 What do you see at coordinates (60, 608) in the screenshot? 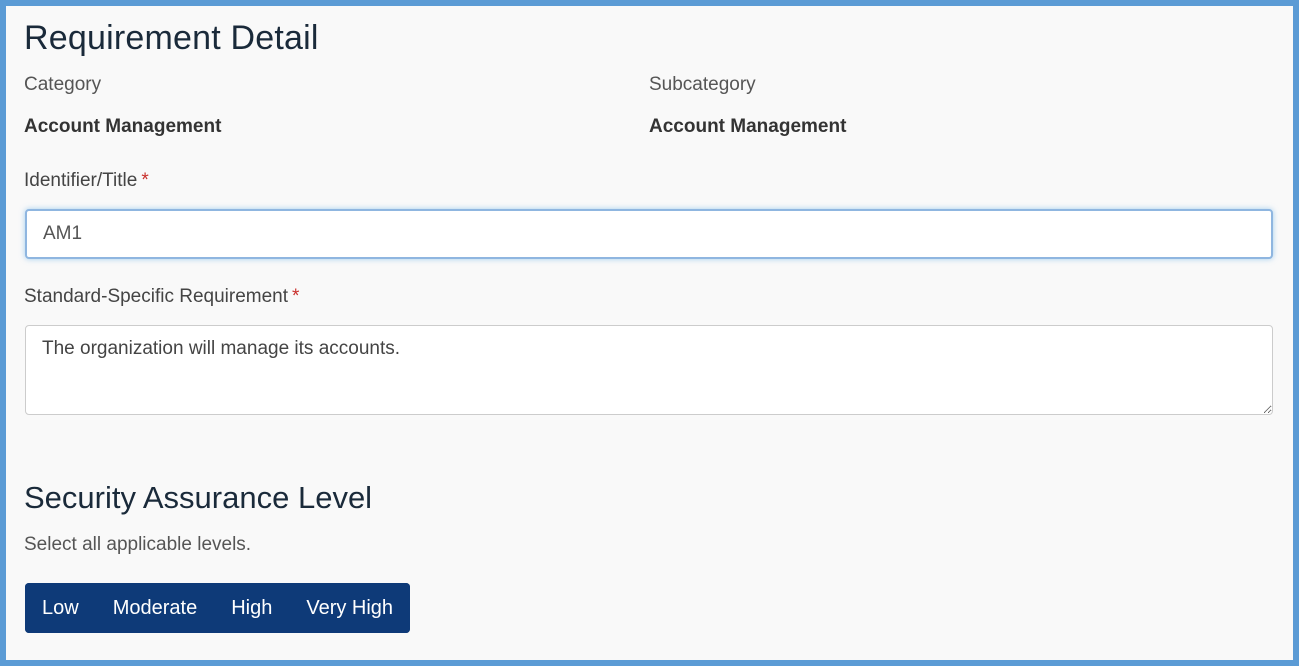
I see `level-low-button: Low` at bounding box center [60, 608].